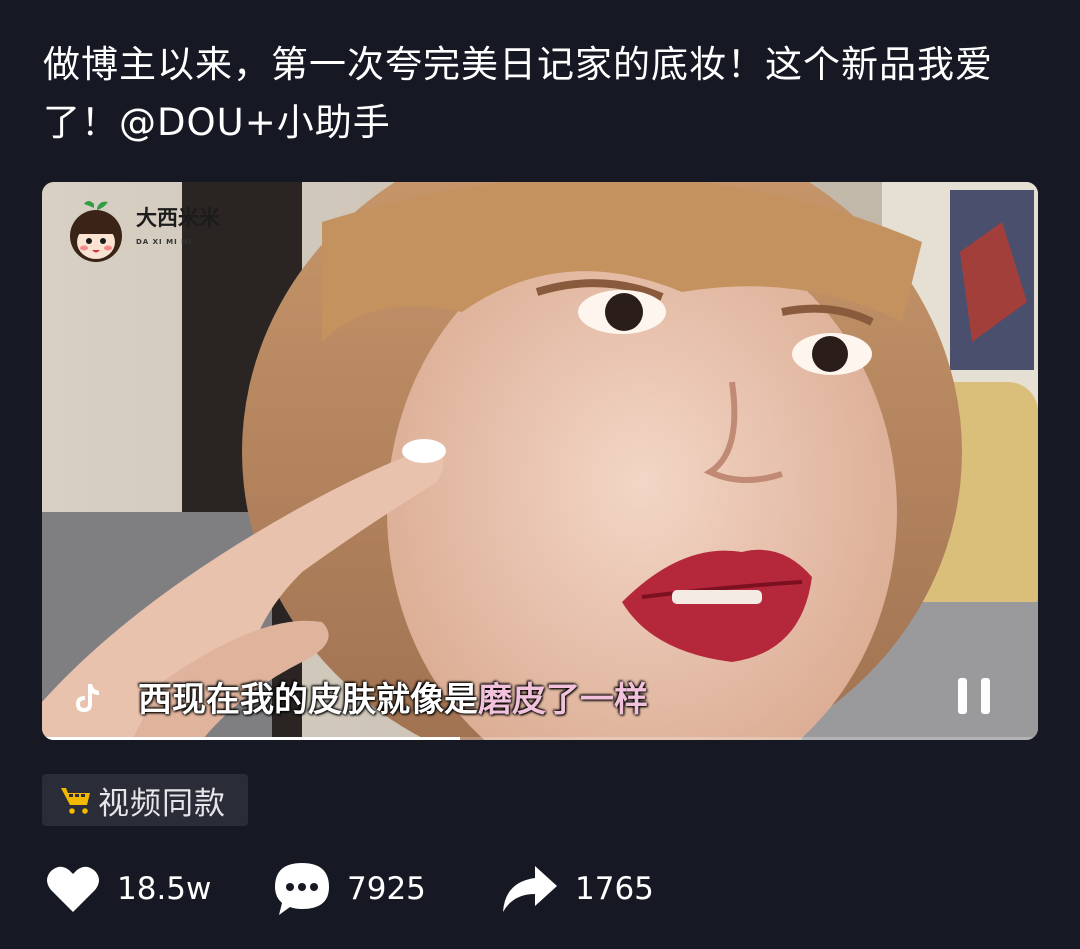  What do you see at coordinates (540, 738) in the screenshot?
I see `video-progress-bar` at bounding box center [540, 738].